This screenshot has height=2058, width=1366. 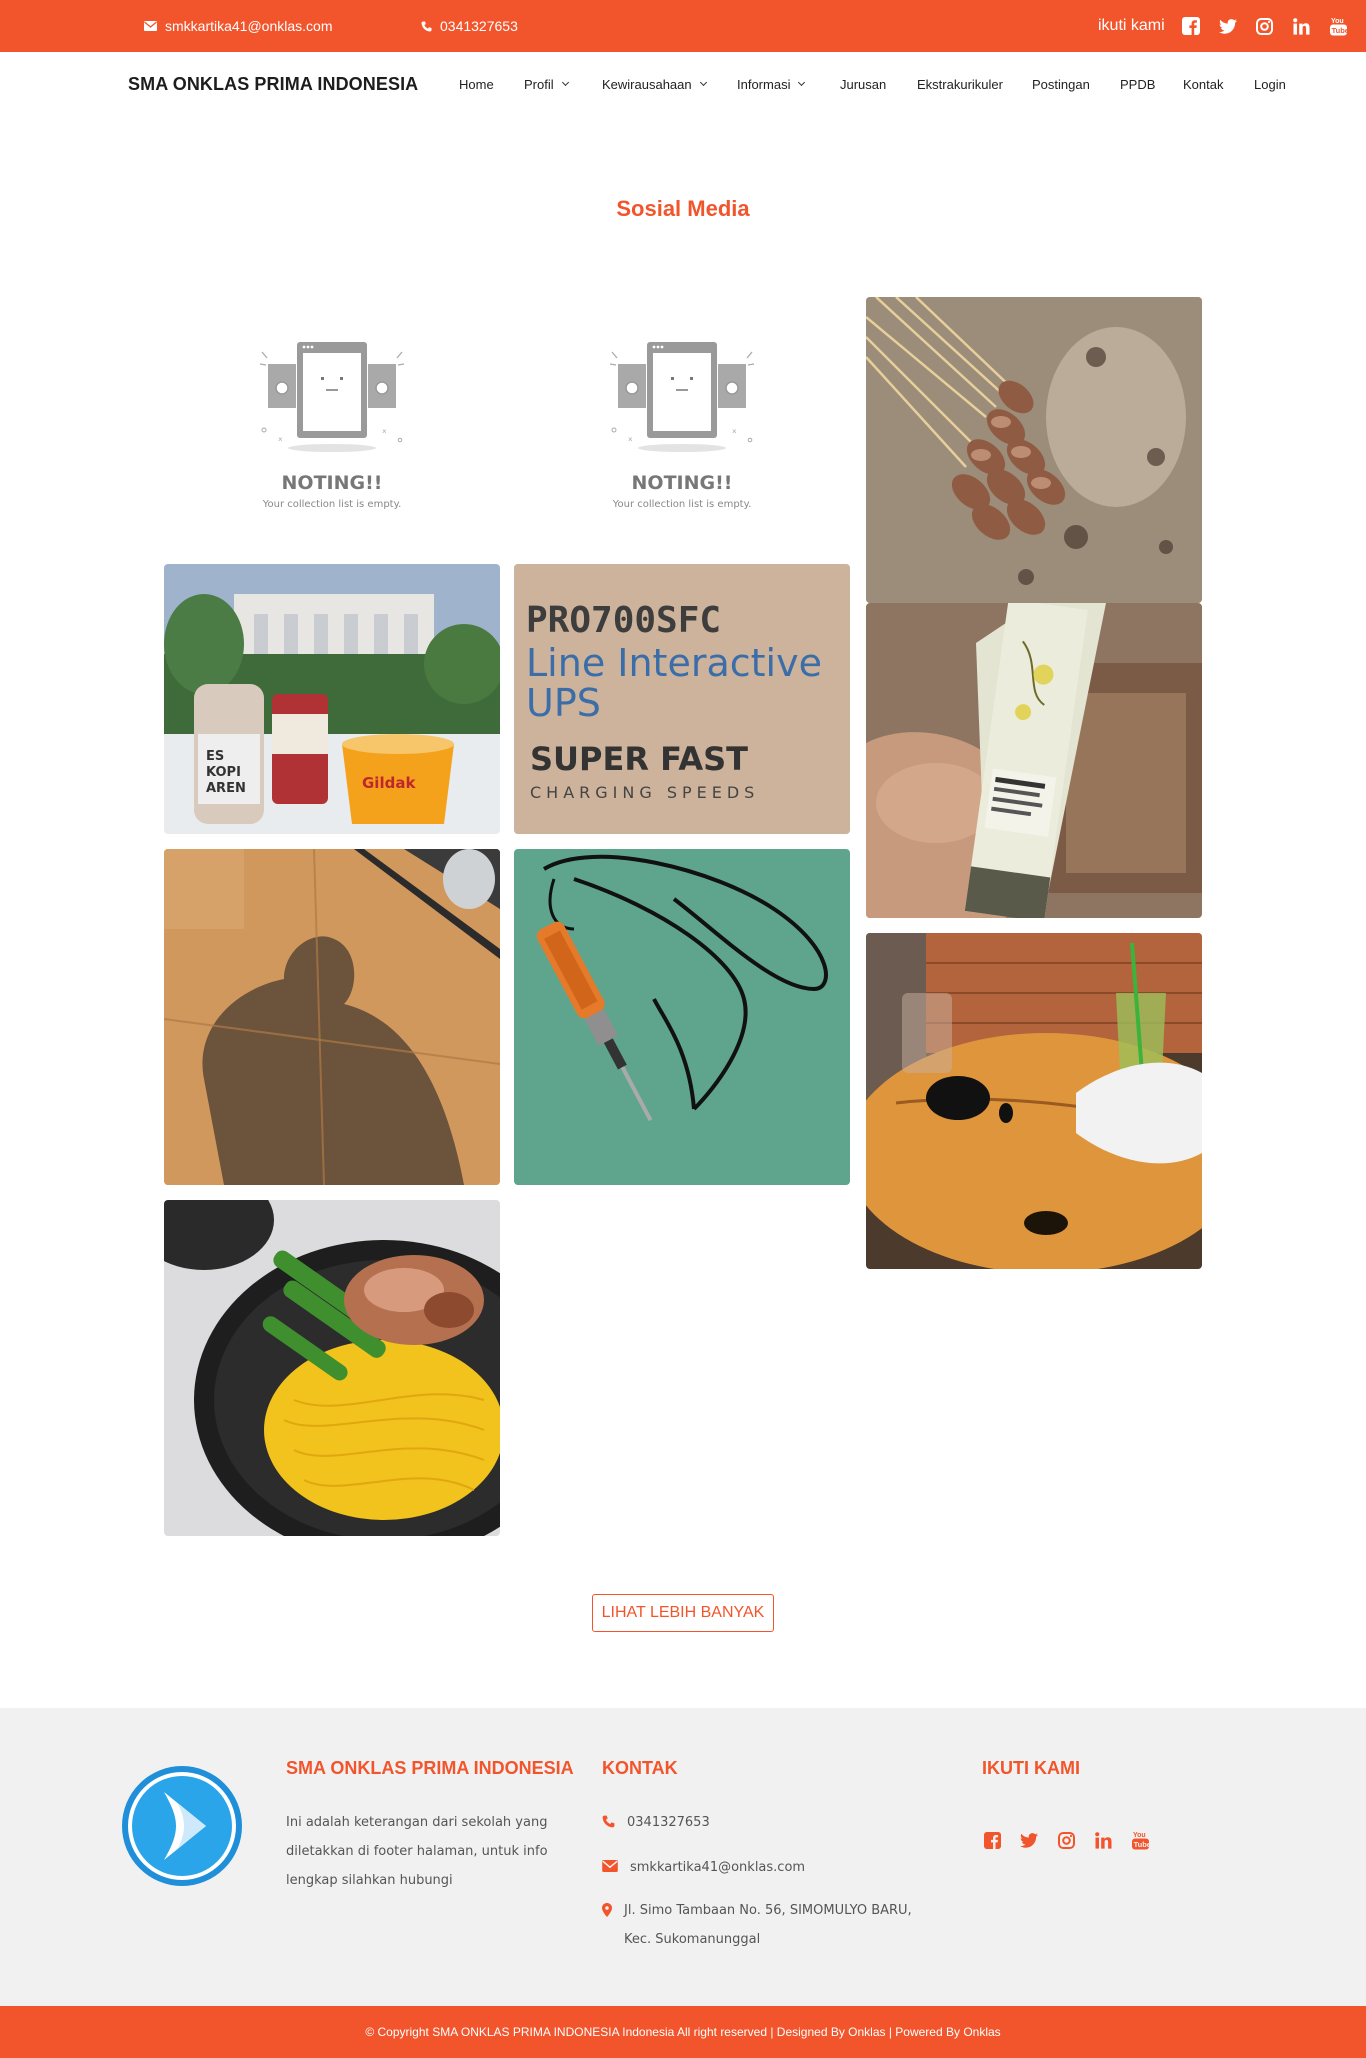 I want to click on topbar-follow: ikuti kami You Tube, so click(x=1156, y=26).